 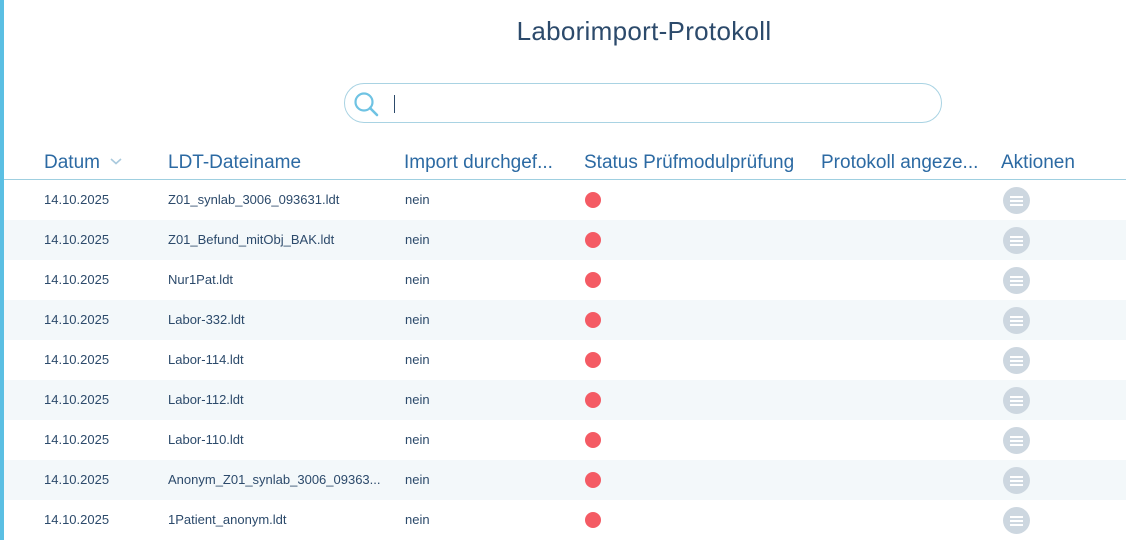 I want to click on search-icon, so click(x=366, y=104).